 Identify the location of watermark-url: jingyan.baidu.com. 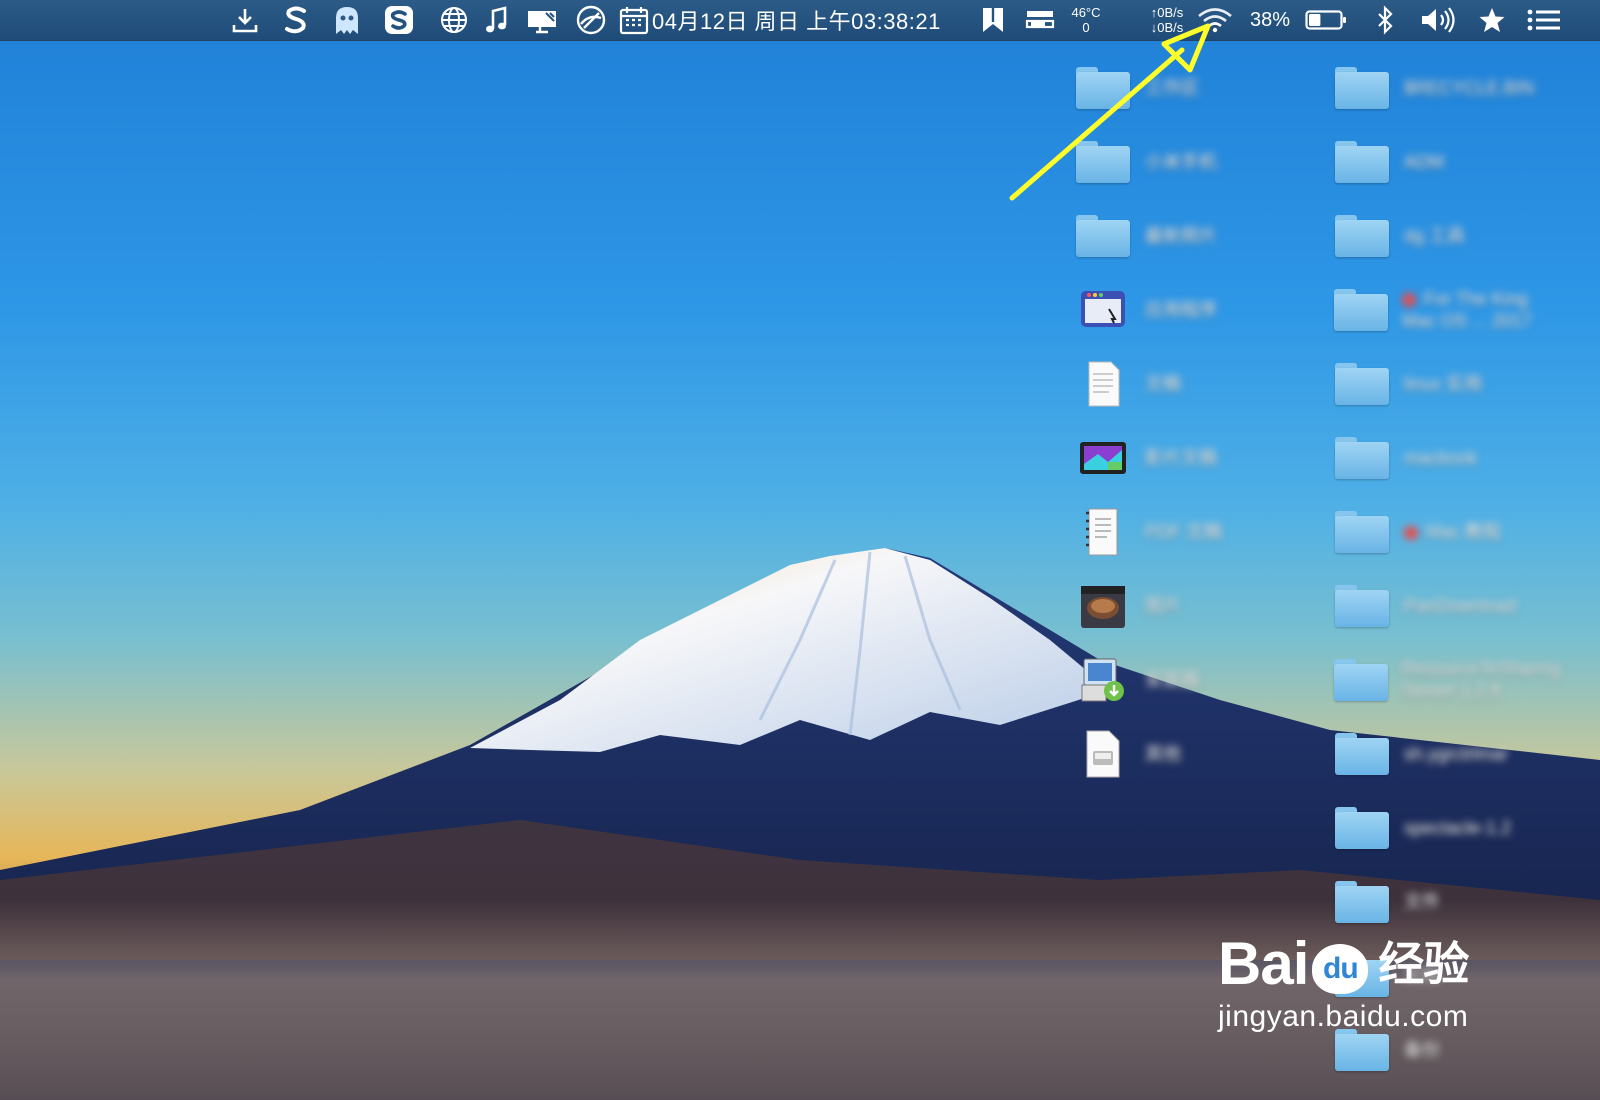
(1343, 1016).